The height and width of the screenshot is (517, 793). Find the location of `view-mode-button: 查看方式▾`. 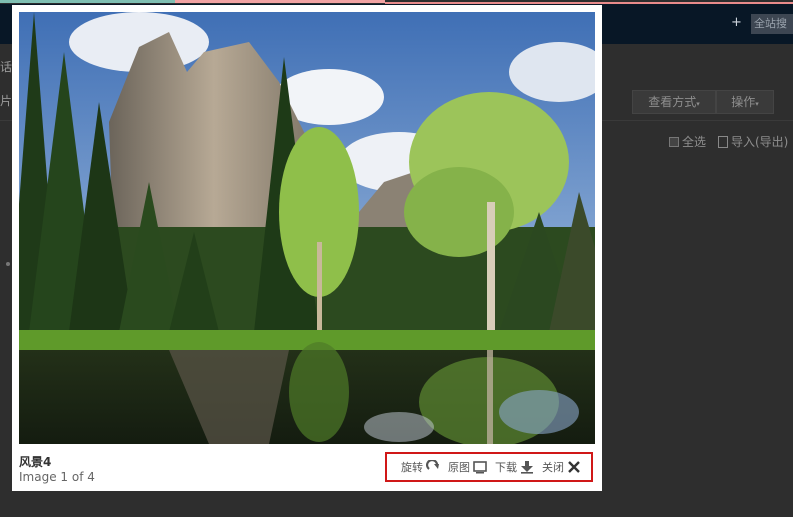

view-mode-button: 查看方式▾ is located at coordinates (674, 102).